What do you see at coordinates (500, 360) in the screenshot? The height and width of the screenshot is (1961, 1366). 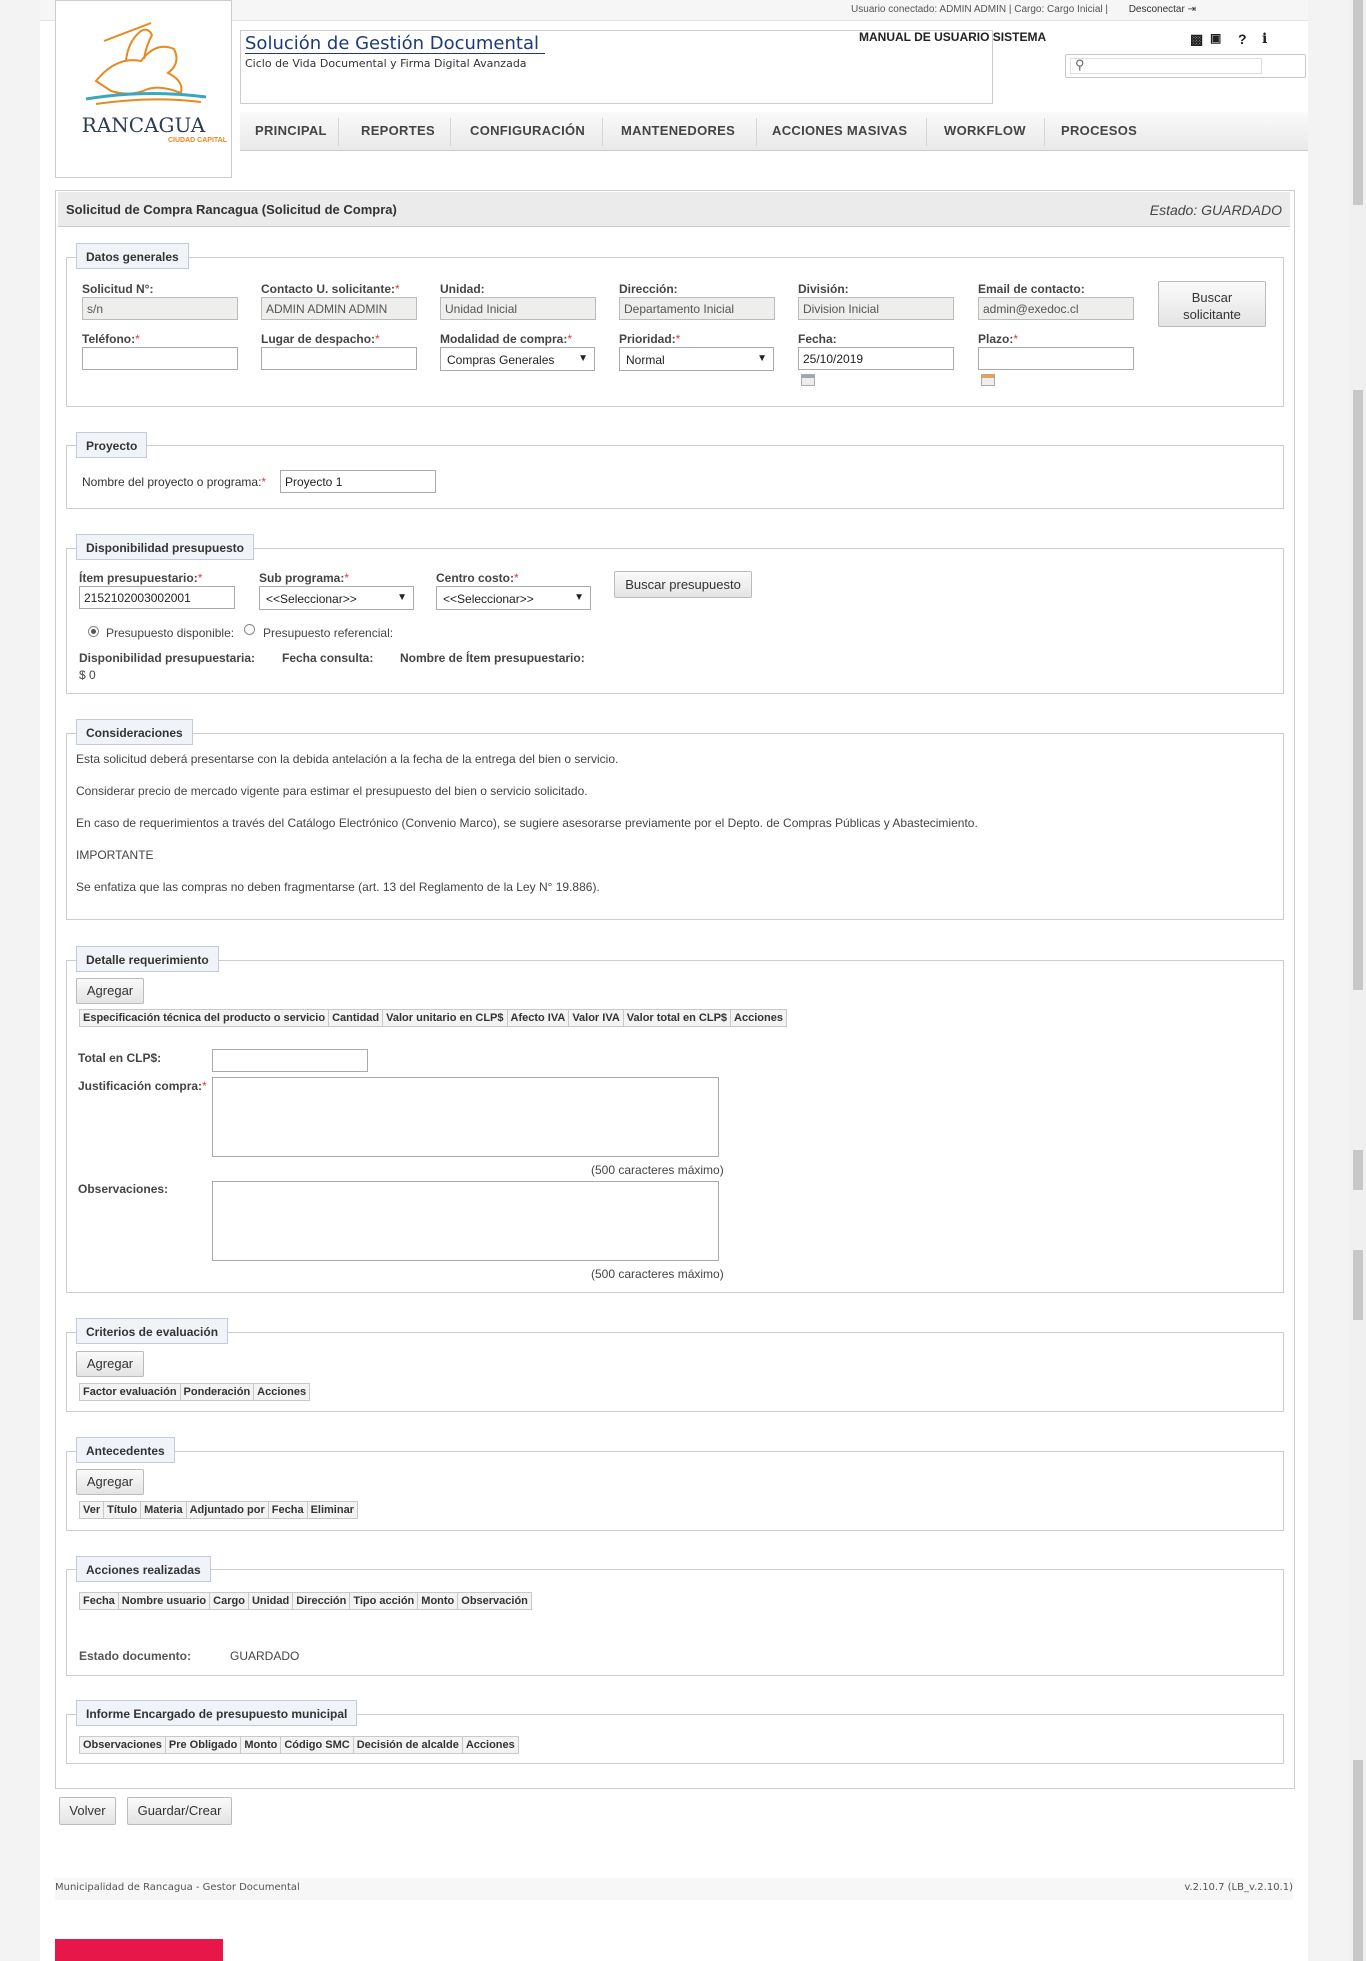 I see `modalidad-selected: Compras Generales` at bounding box center [500, 360].